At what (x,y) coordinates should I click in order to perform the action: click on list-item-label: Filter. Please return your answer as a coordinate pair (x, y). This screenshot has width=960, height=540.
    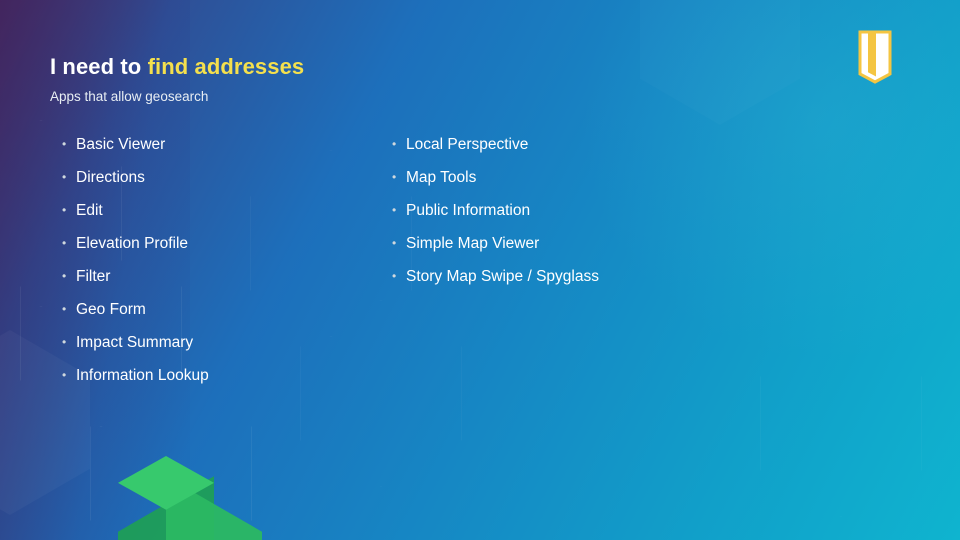
    Looking at the image, I should click on (93, 276).